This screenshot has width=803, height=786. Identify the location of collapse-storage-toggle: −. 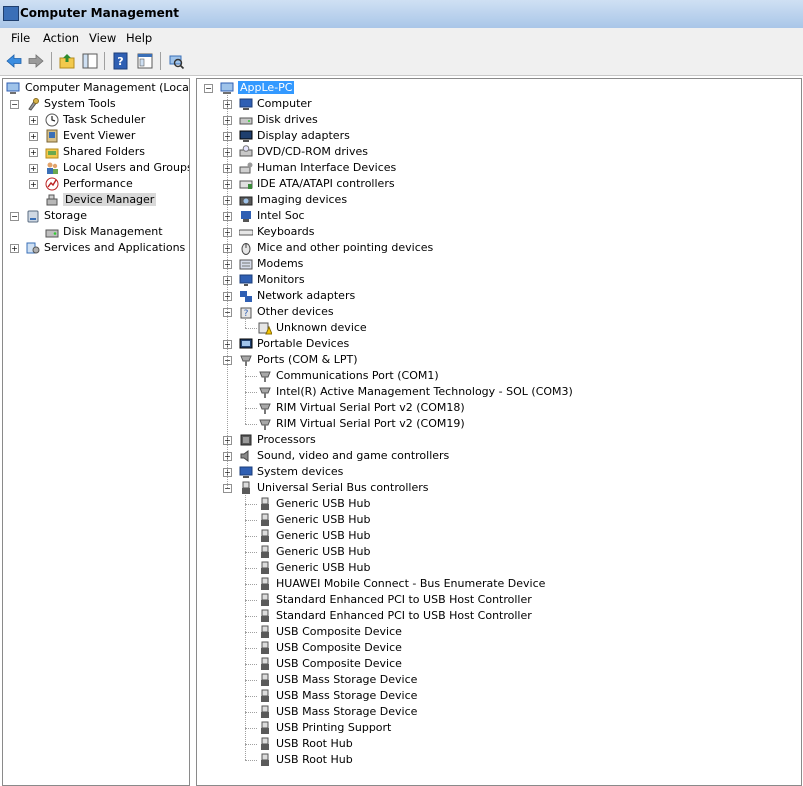
(14, 216).